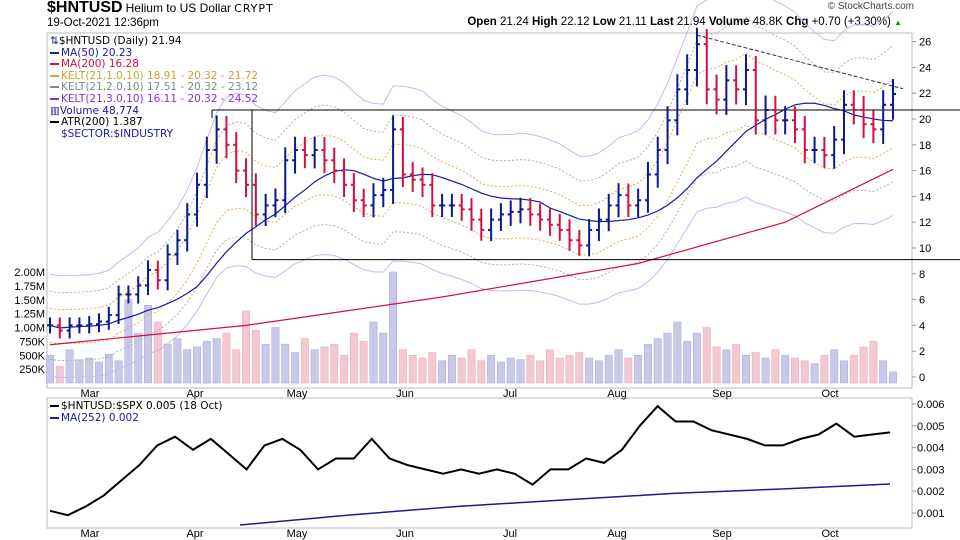 This screenshot has height=540, width=960. Describe the element at coordinates (925, 94) in the screenshot. I see `price-tick-label: 22` at that location.